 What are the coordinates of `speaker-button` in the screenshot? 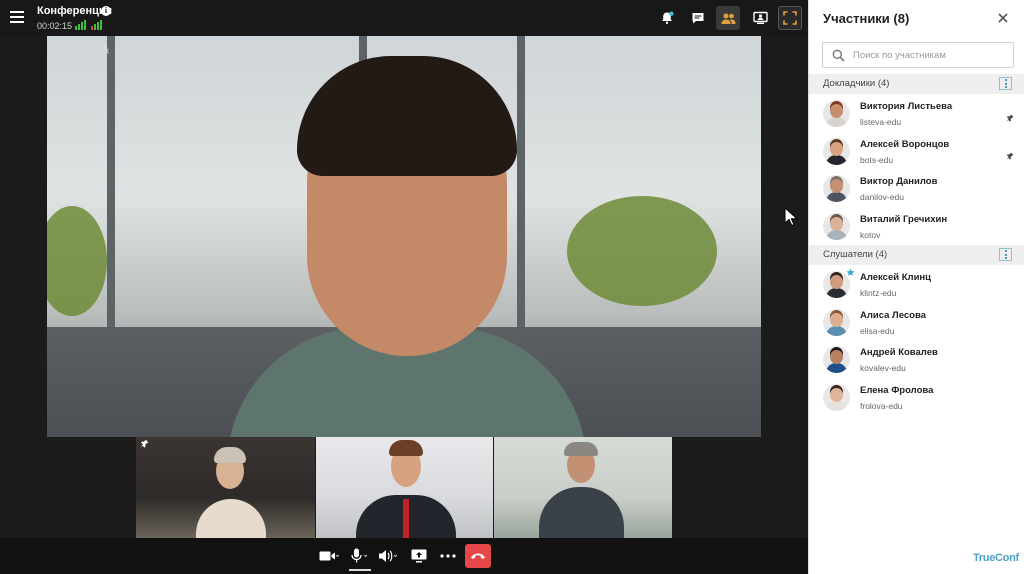 It's located at (389, 556).